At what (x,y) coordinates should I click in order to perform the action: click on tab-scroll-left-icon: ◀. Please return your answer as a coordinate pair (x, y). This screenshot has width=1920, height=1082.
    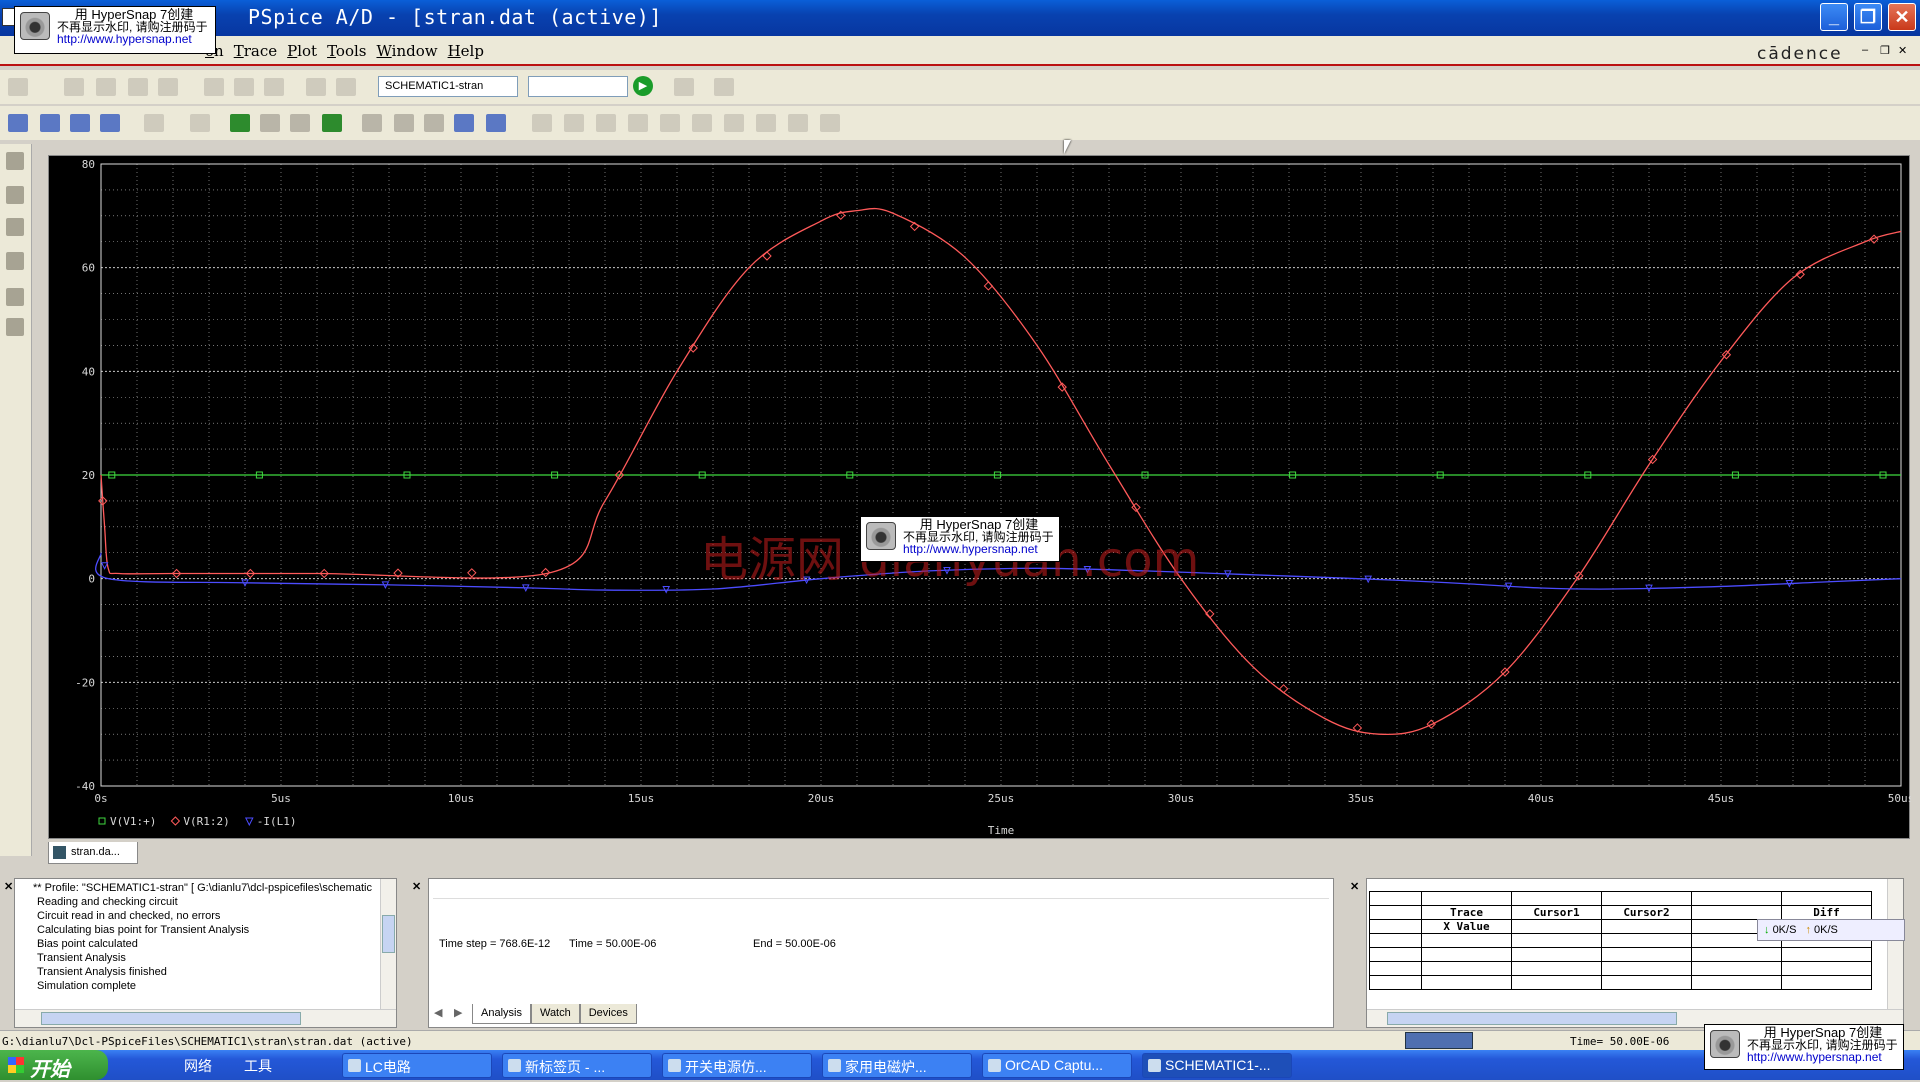
    Looking at the image, I should click on (438, 1012).